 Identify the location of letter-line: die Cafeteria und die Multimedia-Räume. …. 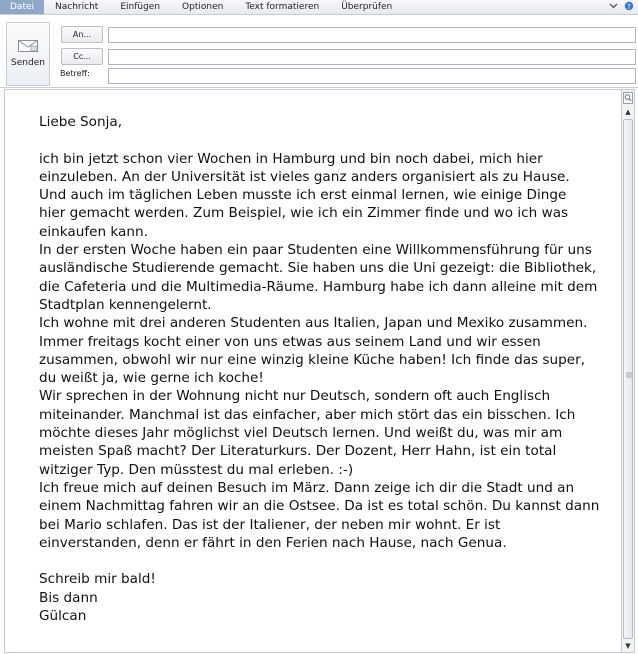
(318, 286).